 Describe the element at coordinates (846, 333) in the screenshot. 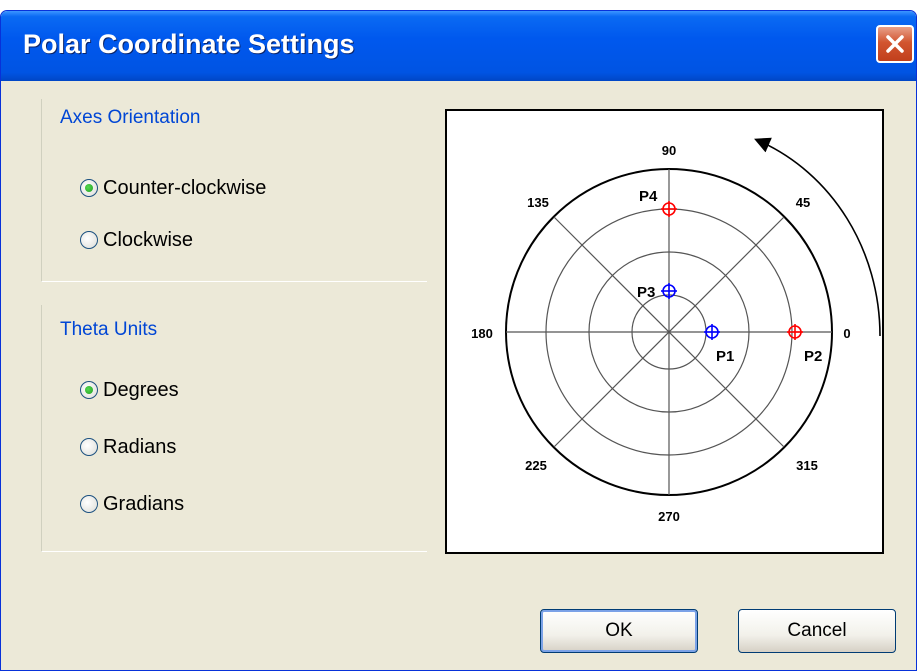

I see `angle-label-0: 0` at that location.